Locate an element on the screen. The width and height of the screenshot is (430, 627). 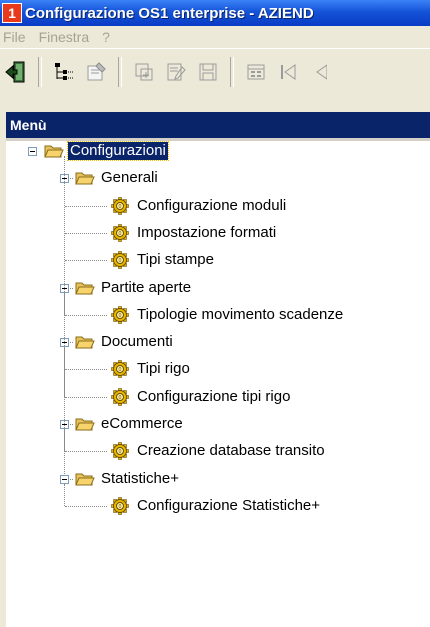
tree-node-item: 0 Creazione database transito is located at coordinates (218, 451).